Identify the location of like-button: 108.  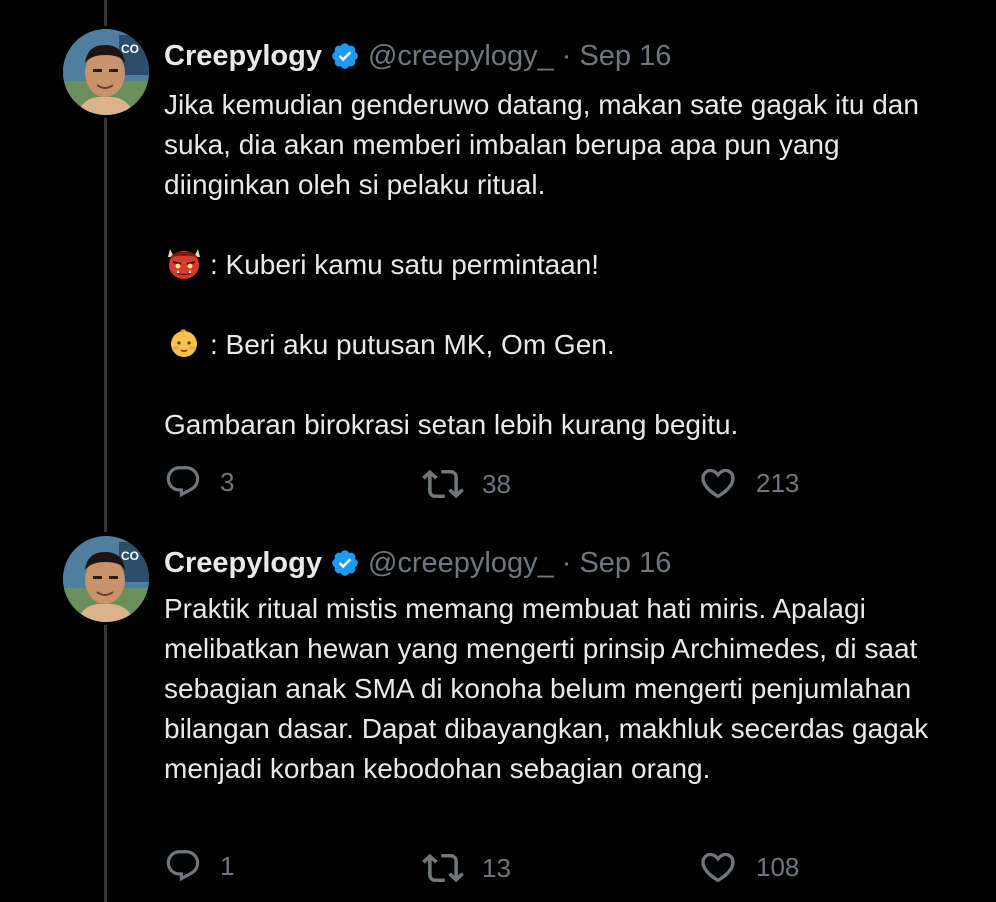
(748, 867).